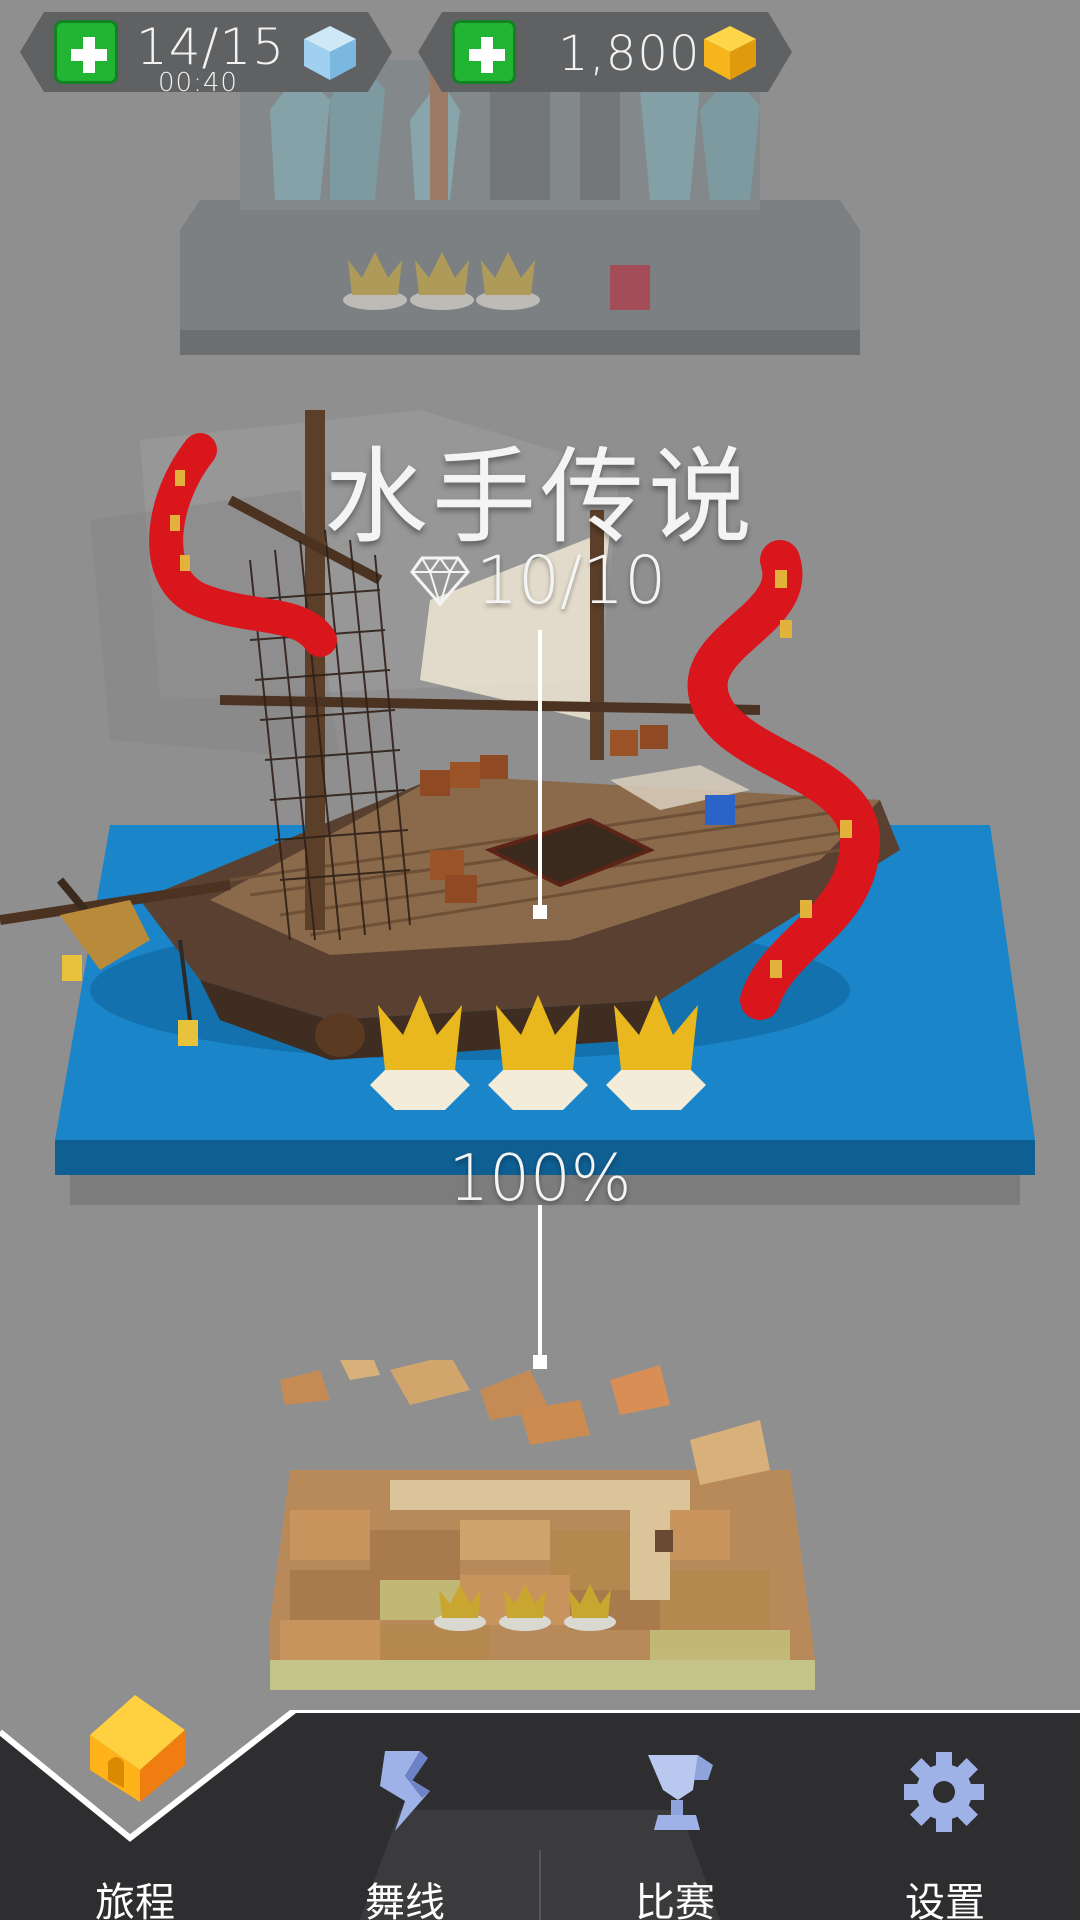  I want to click on gem-progress: 10/10, so click(538, 580).